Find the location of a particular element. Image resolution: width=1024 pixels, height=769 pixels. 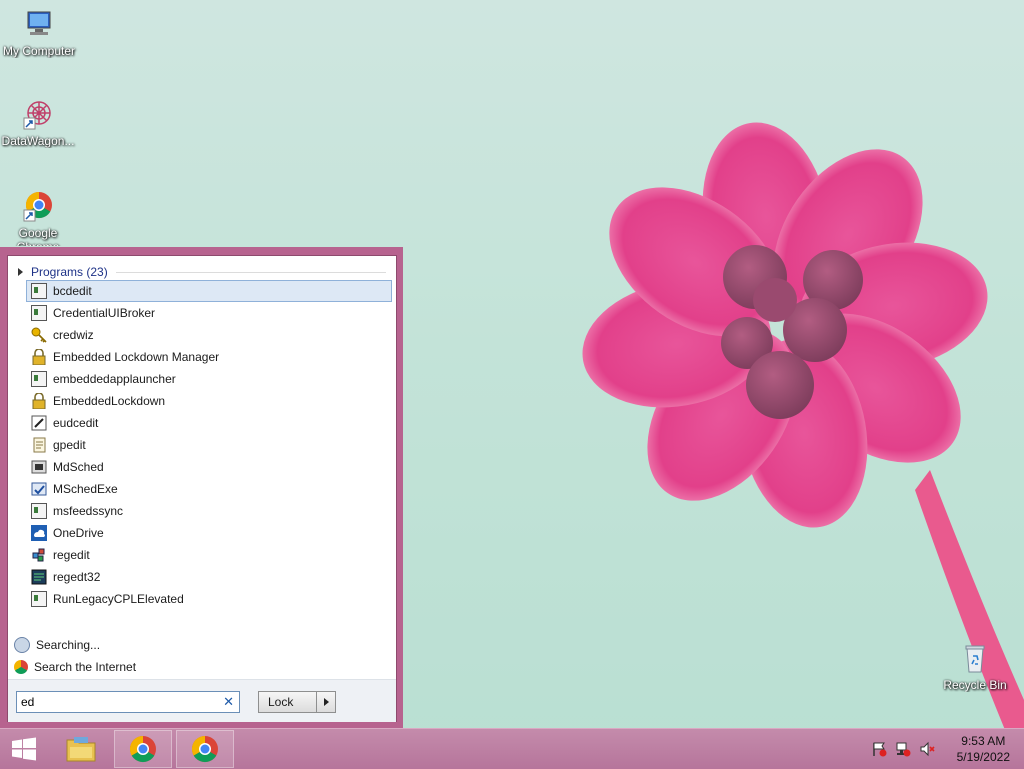

program-label: eudcedit is located at coordinates (76, 423).